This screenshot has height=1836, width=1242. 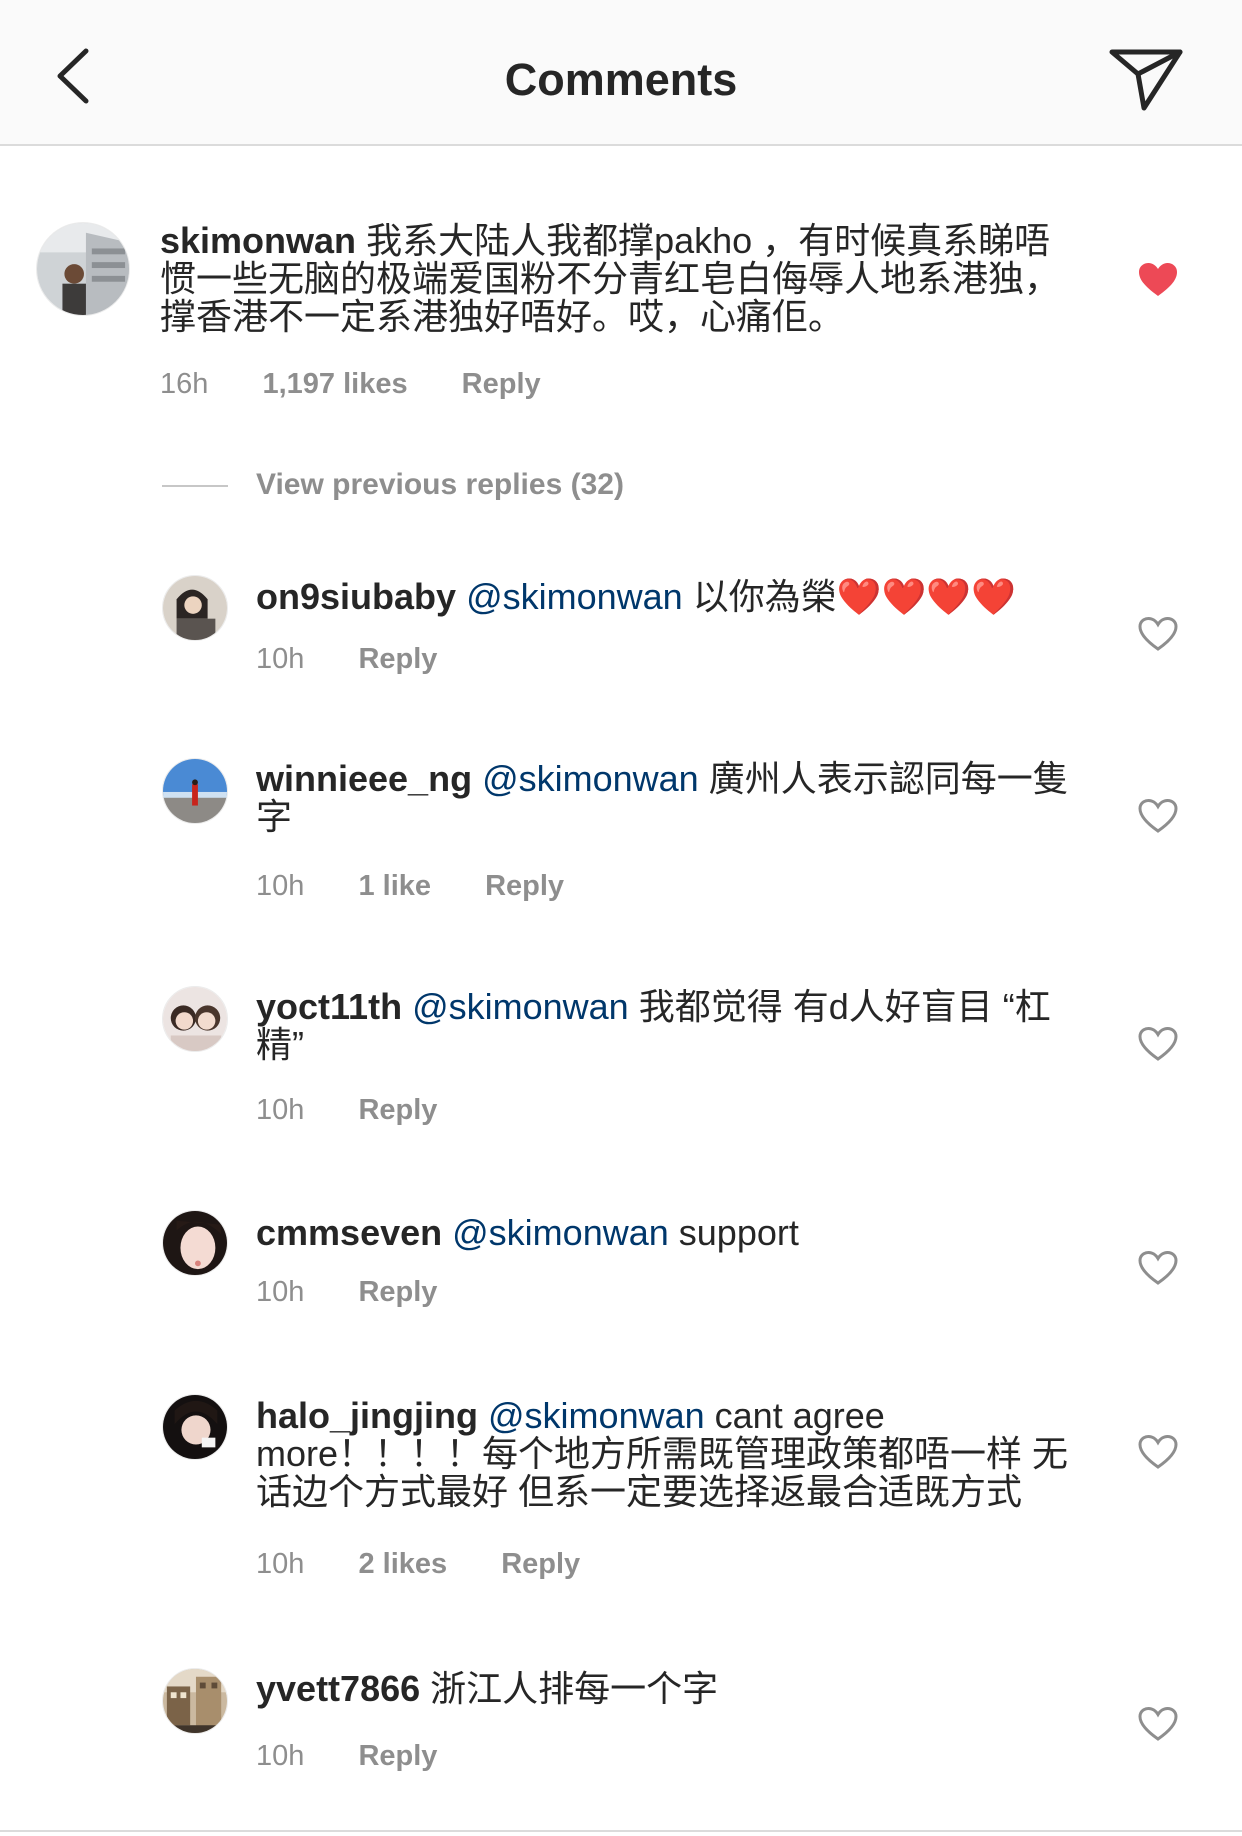 What do you see at coordinates (195, 486) in the screenshot?
I see `divider-line` at bounding box center [195, 486].